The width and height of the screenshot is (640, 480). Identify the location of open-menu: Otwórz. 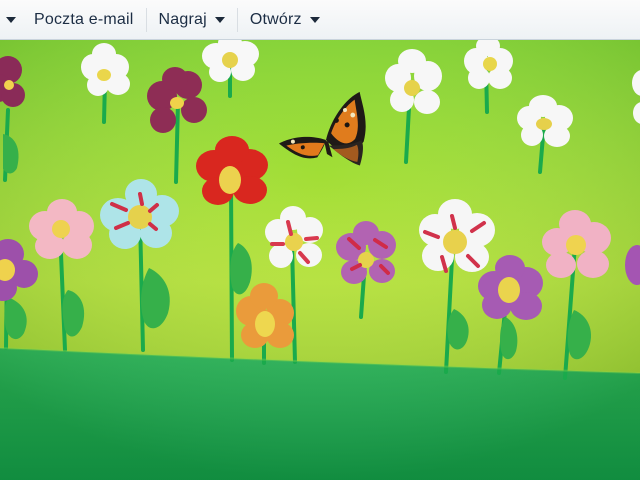
(285, 20).